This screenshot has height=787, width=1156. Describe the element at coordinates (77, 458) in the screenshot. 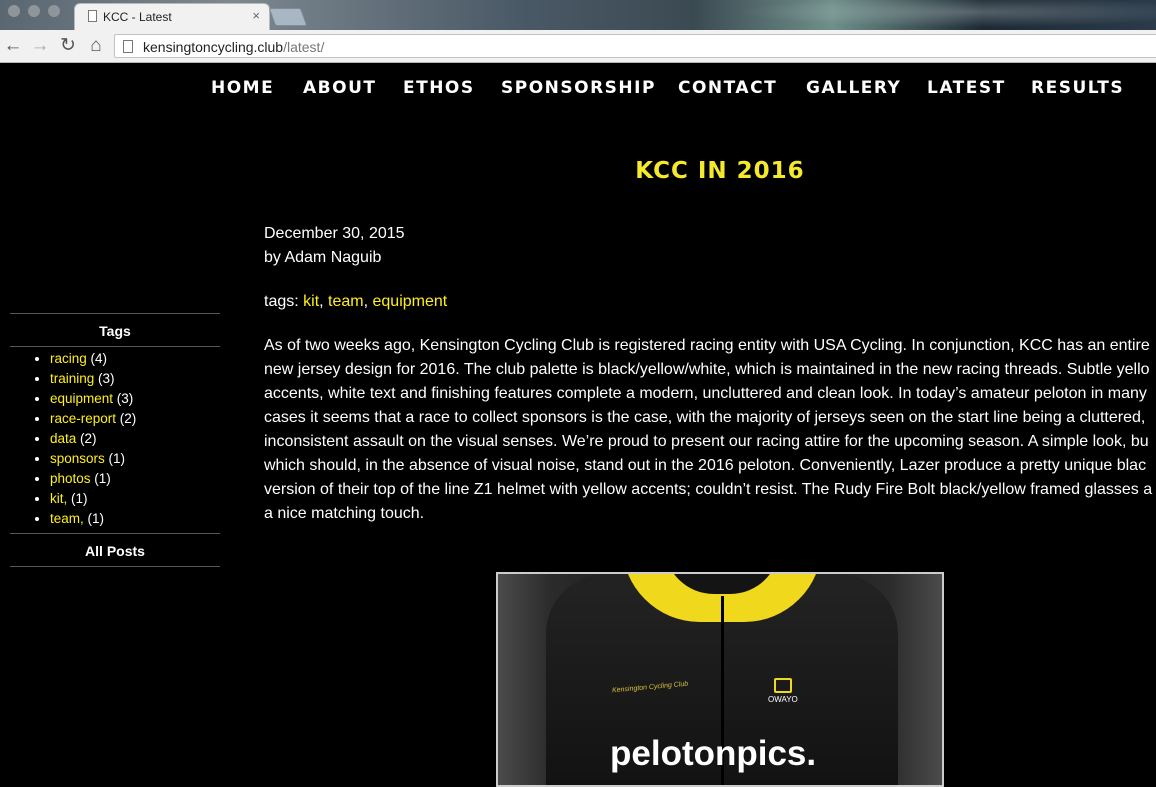

I see `tag-link-sponsors: sponsors` at that location.